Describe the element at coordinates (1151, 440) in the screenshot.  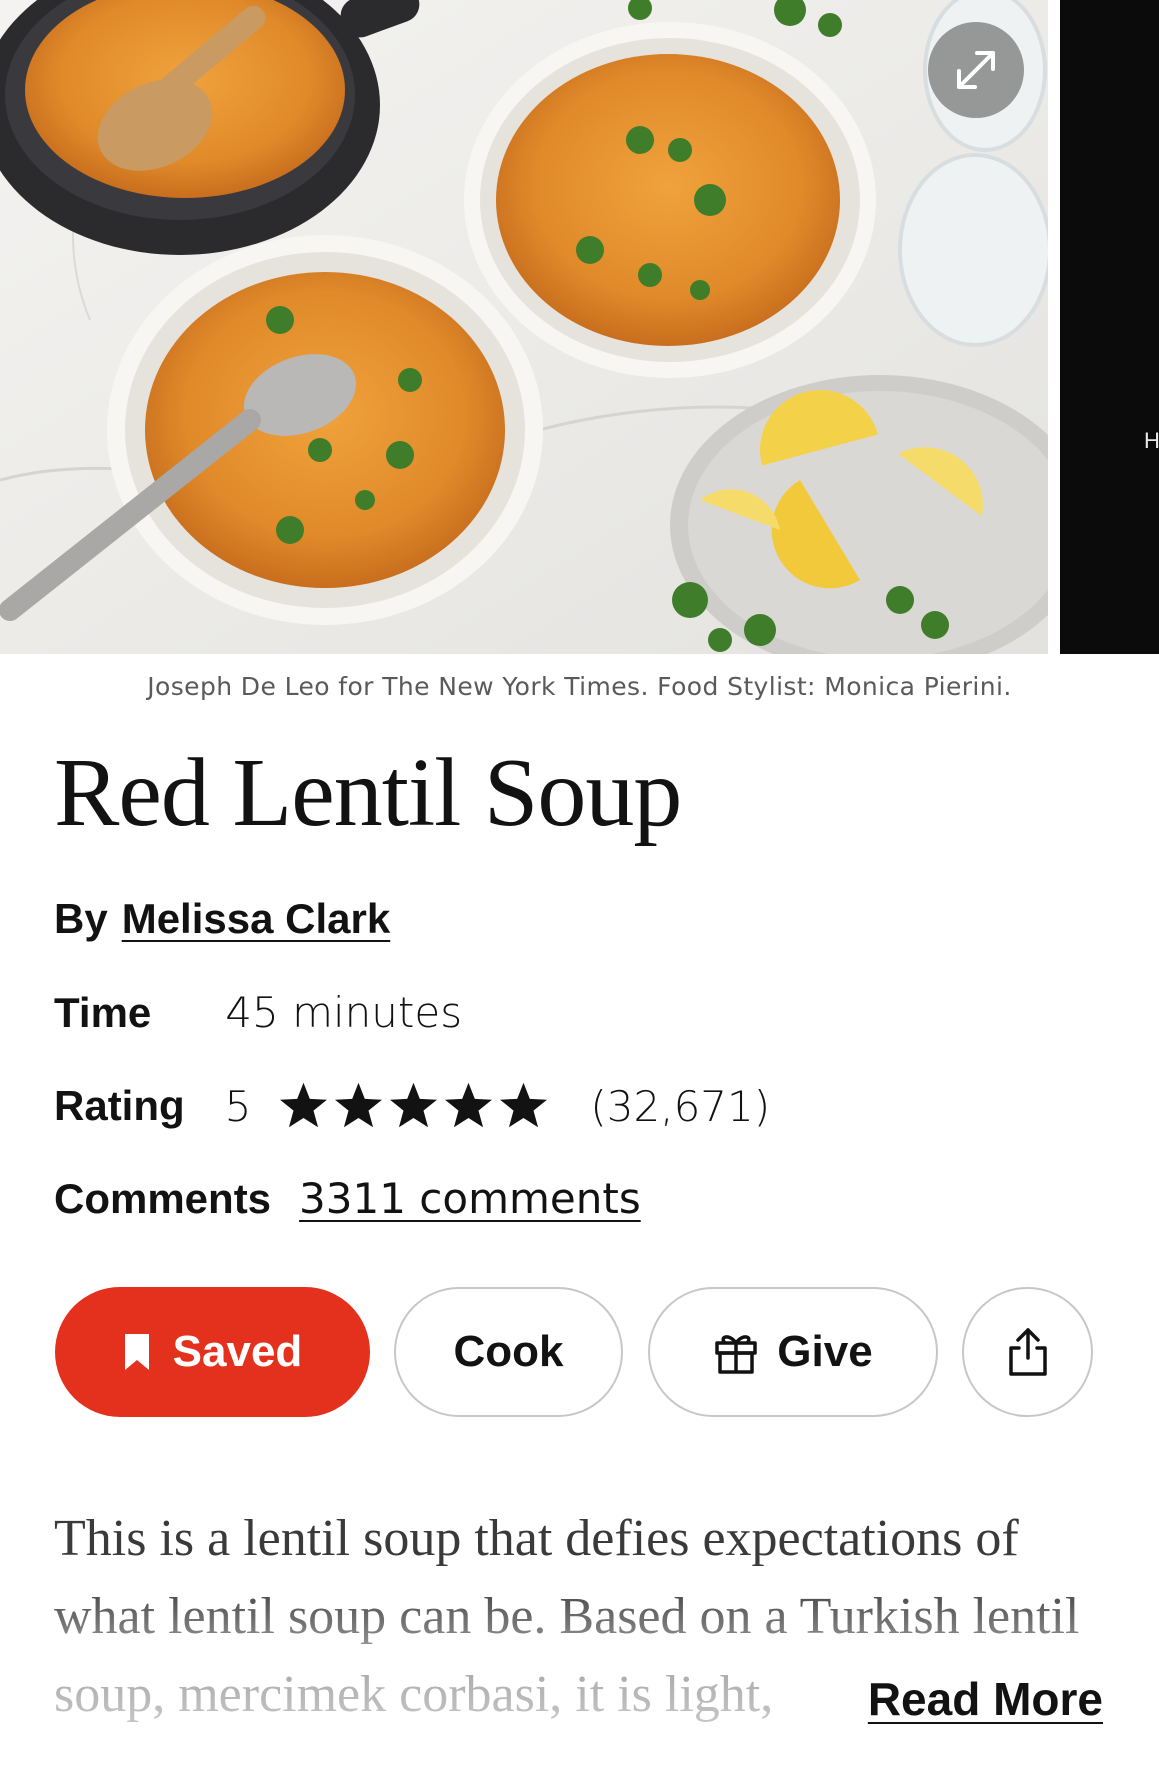
I see `next-image-peek-text: H` at that location.